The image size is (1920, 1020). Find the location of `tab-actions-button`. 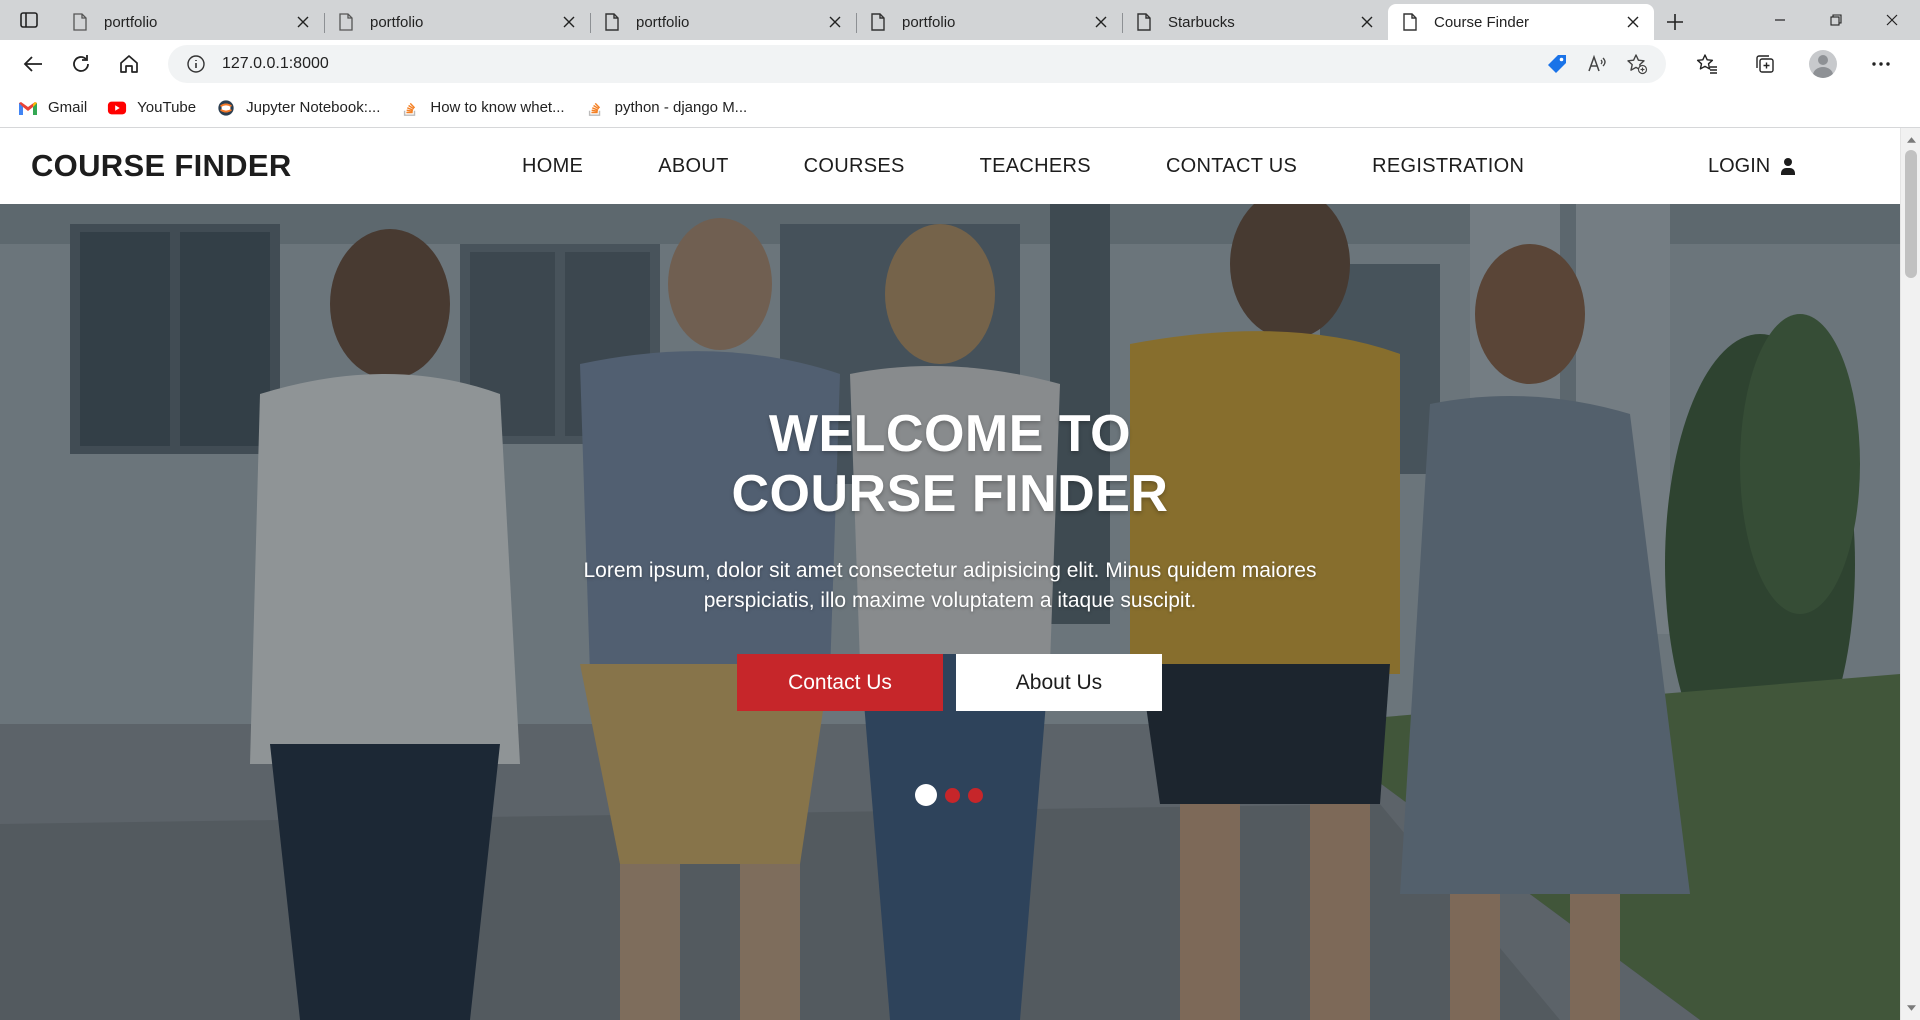

tab-actions-button is located at coordinates (29, 20).